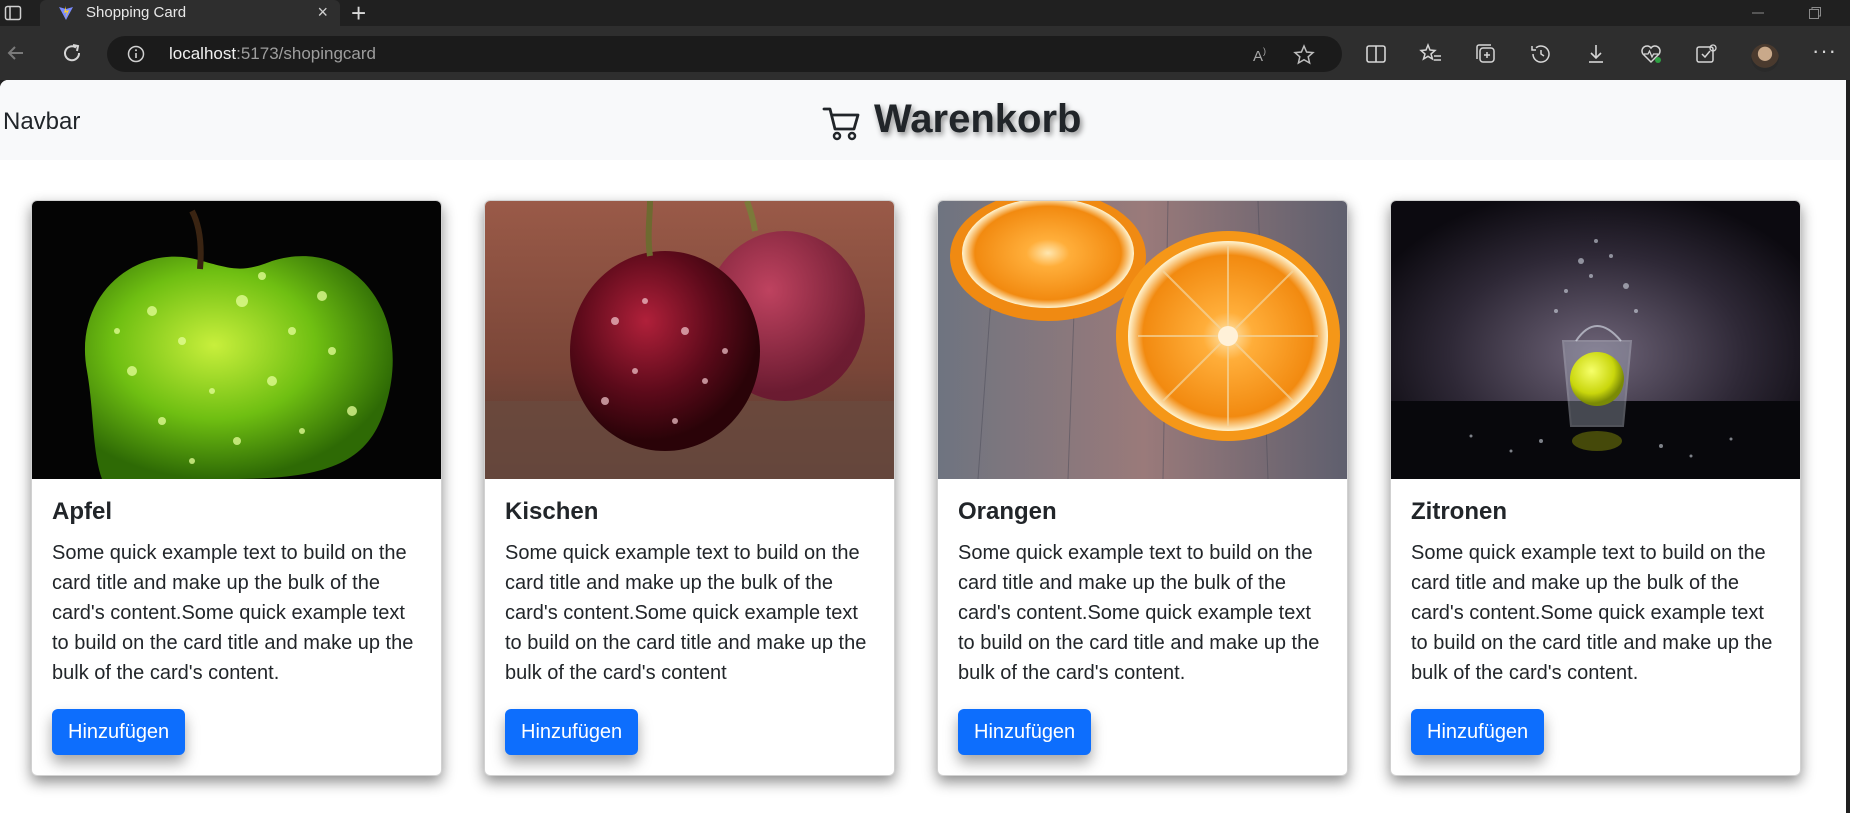 Image resolution: width=1850 pixels, height=813 pixels. What do you see at coordinates (1765, 58) in the screenshot?
I see `profile-avatar` at bounding box center [1765, 58].